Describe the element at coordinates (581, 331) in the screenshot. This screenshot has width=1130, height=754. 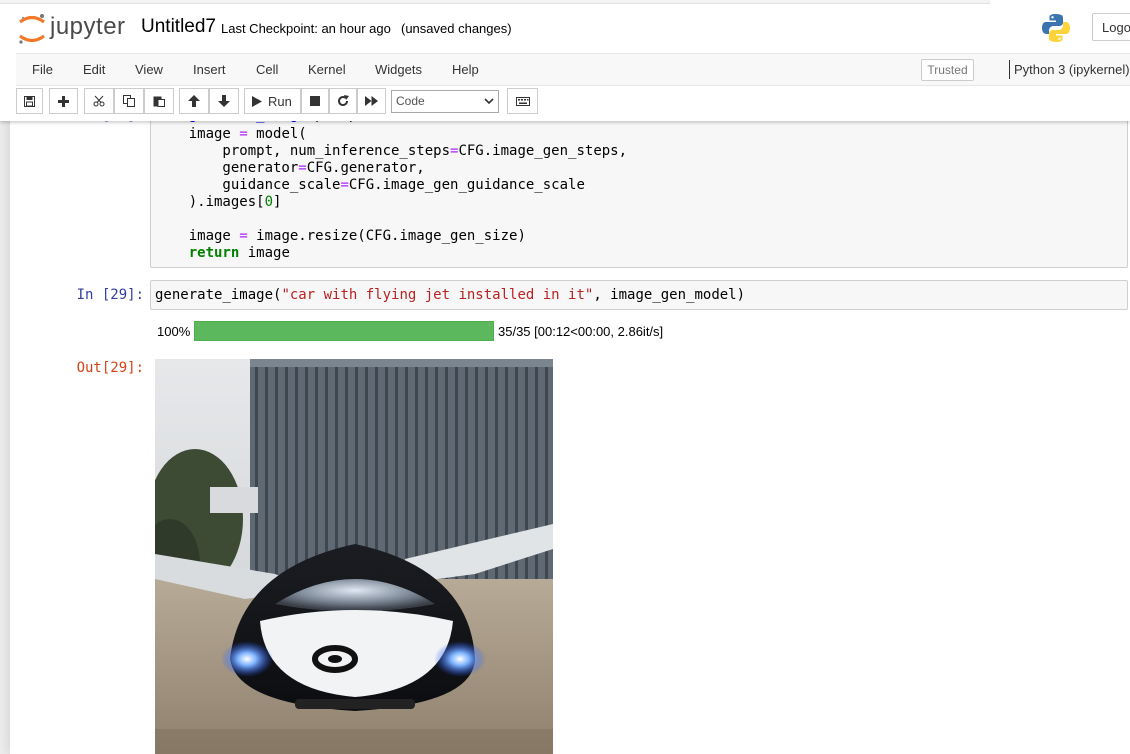
I see `progress-status-text: 35/35 [00:12<00:00, 2.86it/s]` at that location.